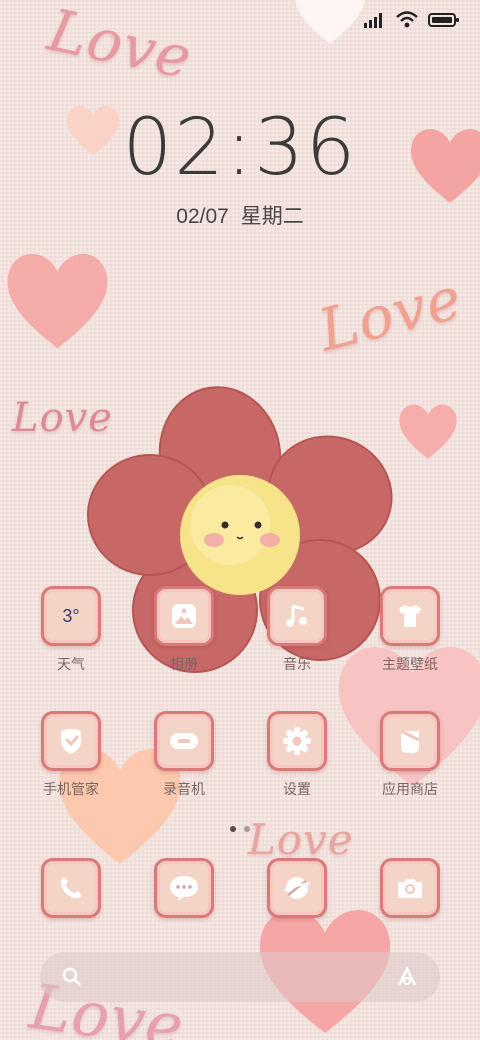 This screenshot has height=1040, width=480. Describe the element at coordinates (184, 741) in the screenshot. I see `recorder-icon` at that location.